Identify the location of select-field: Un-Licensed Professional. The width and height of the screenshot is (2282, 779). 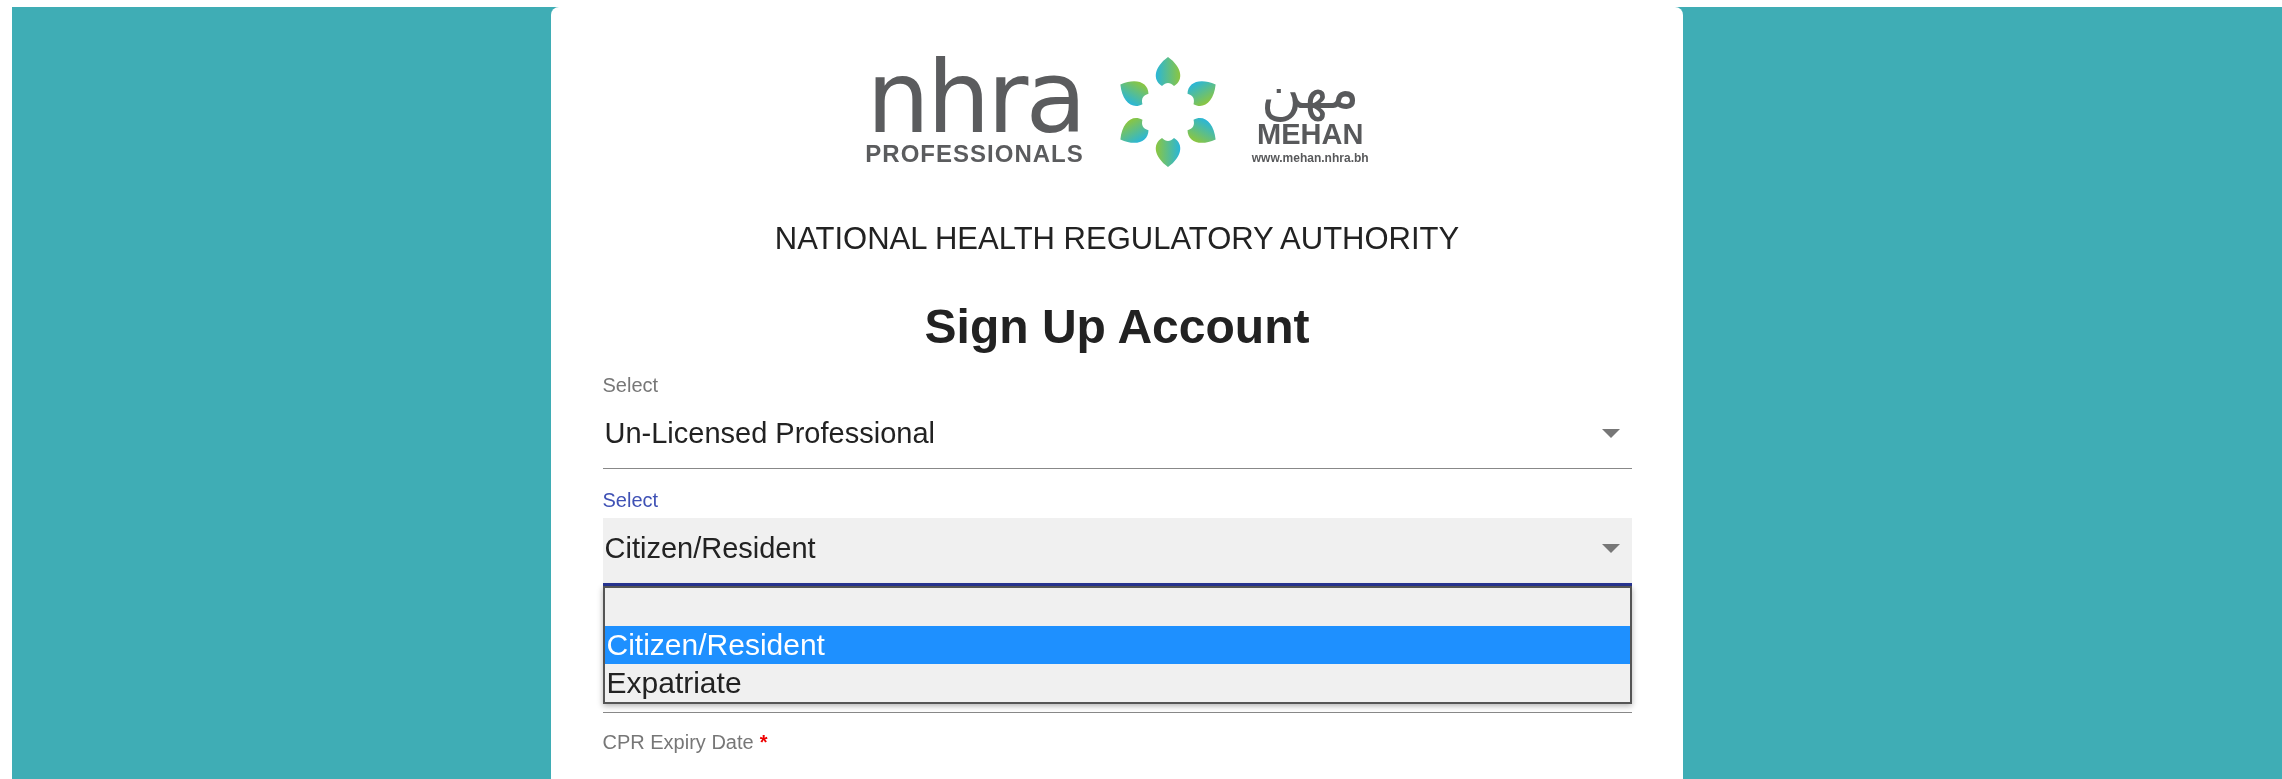
(1117, 436).